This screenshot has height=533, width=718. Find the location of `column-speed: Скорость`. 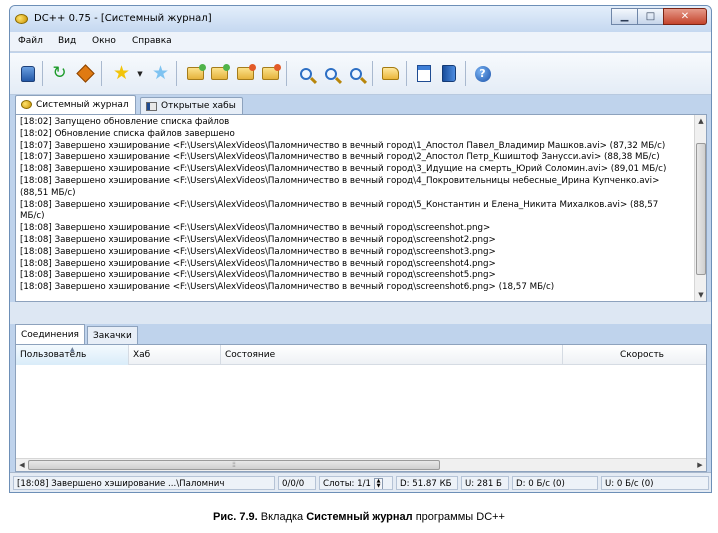

column-speed: Скорость is located at coordinates (636, 355).